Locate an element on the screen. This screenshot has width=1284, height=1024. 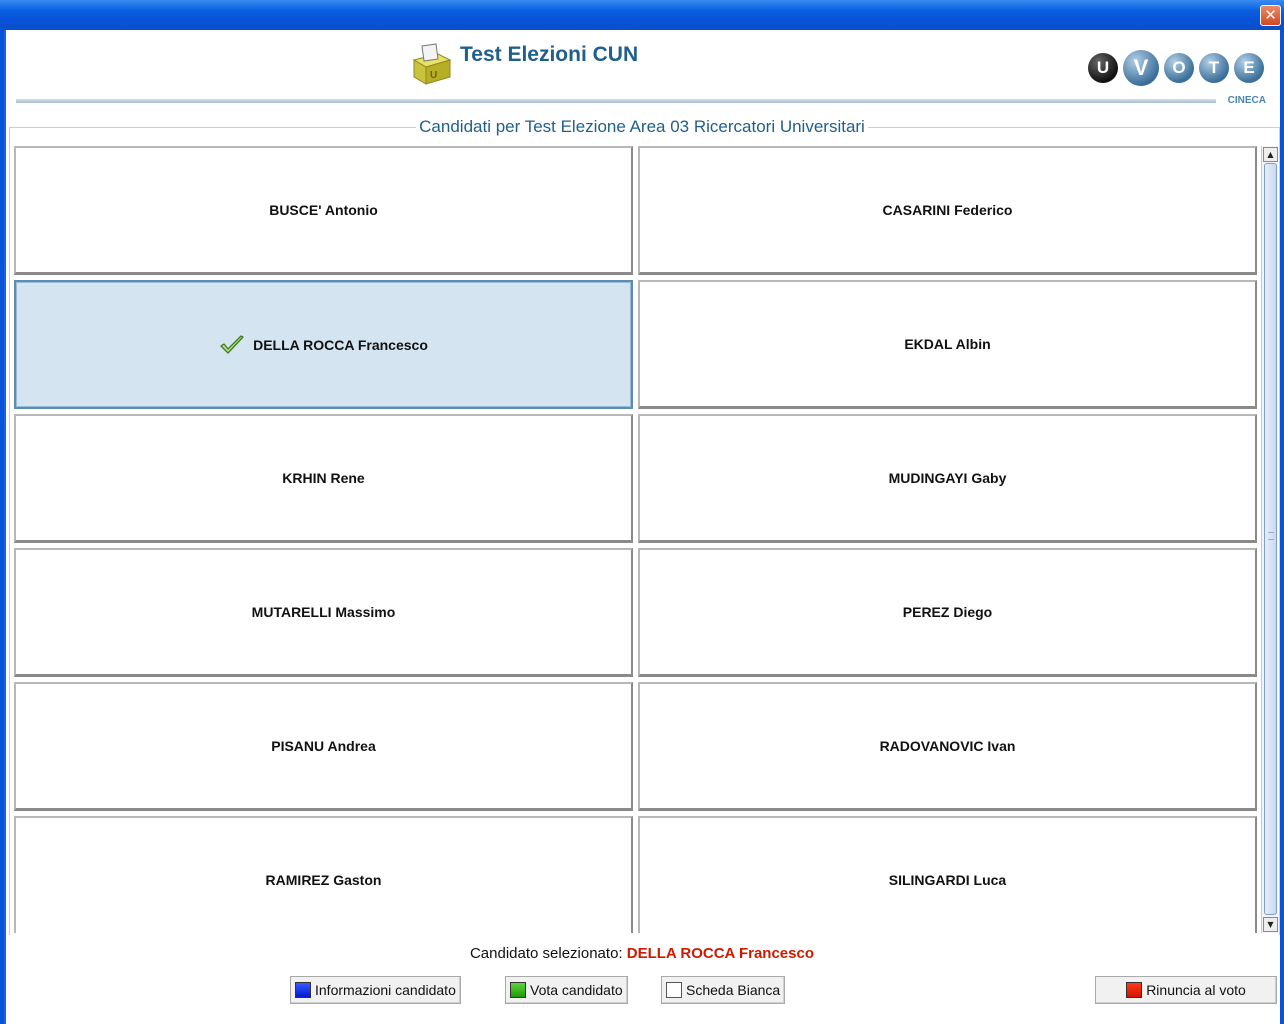
uvote-logo: U V O T E is located at coordinates (1173, 68).